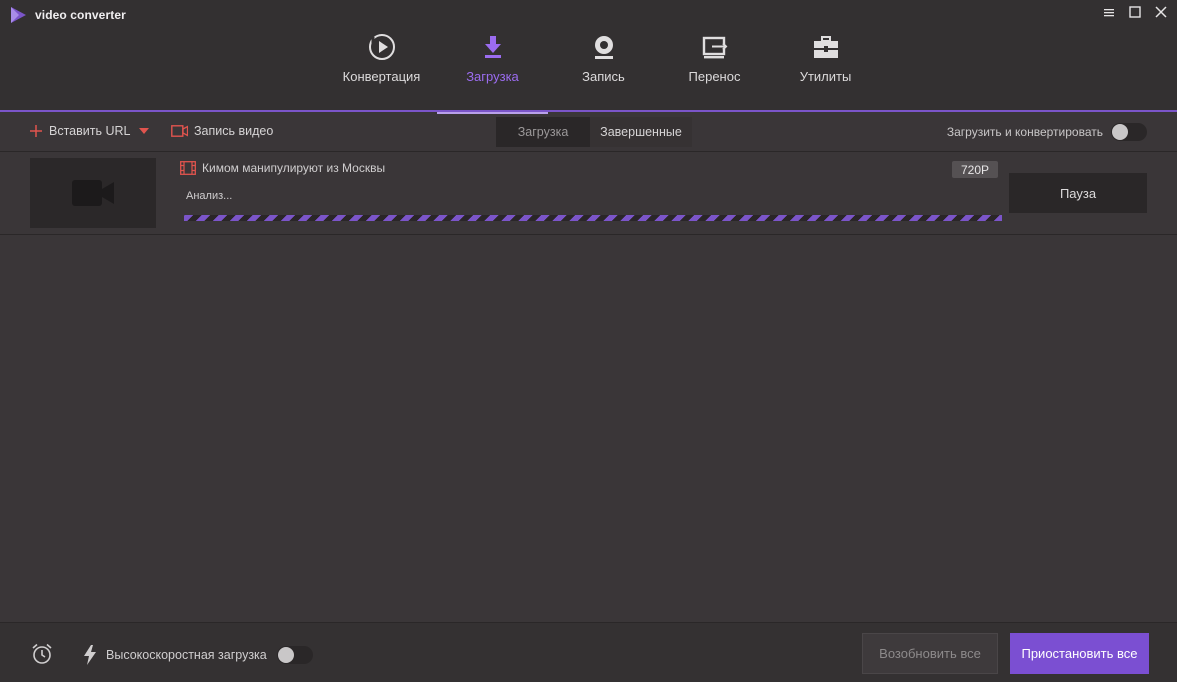 The height and width of the screenshot is (682, 1177). I want to click on nav-transfer: Перенос, so click(714, 72).